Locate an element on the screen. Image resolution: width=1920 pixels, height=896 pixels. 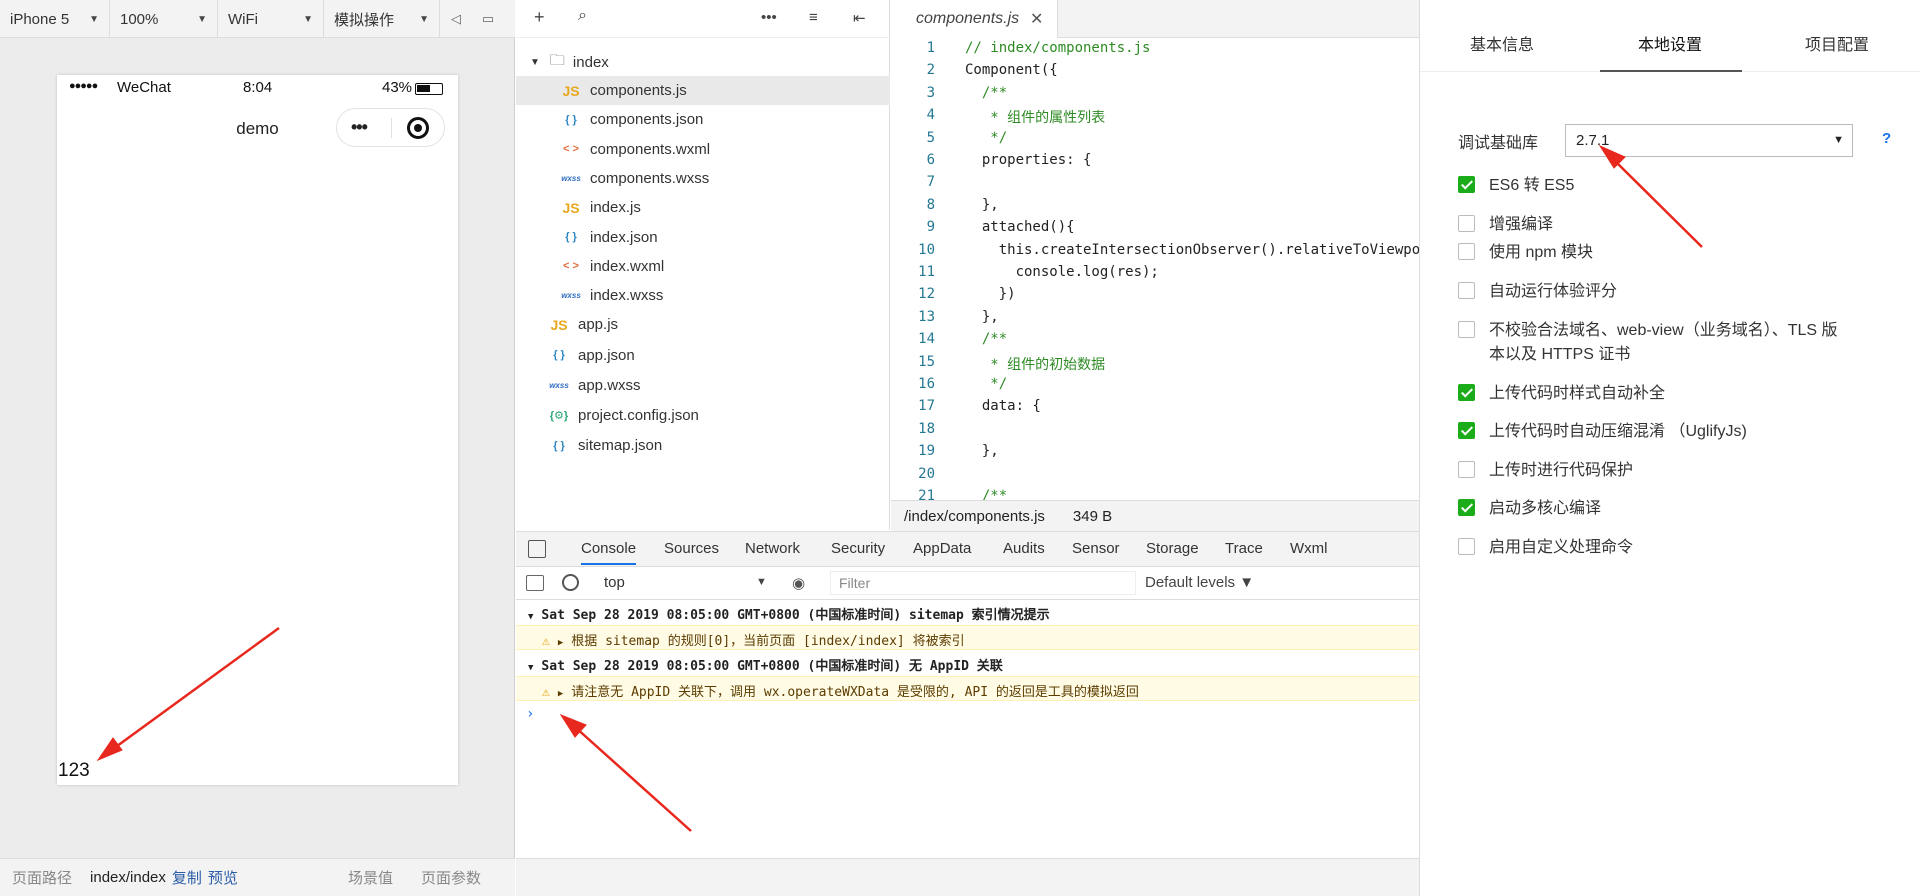
folder-icon: 🗀 is located at coordinates (557, 60).